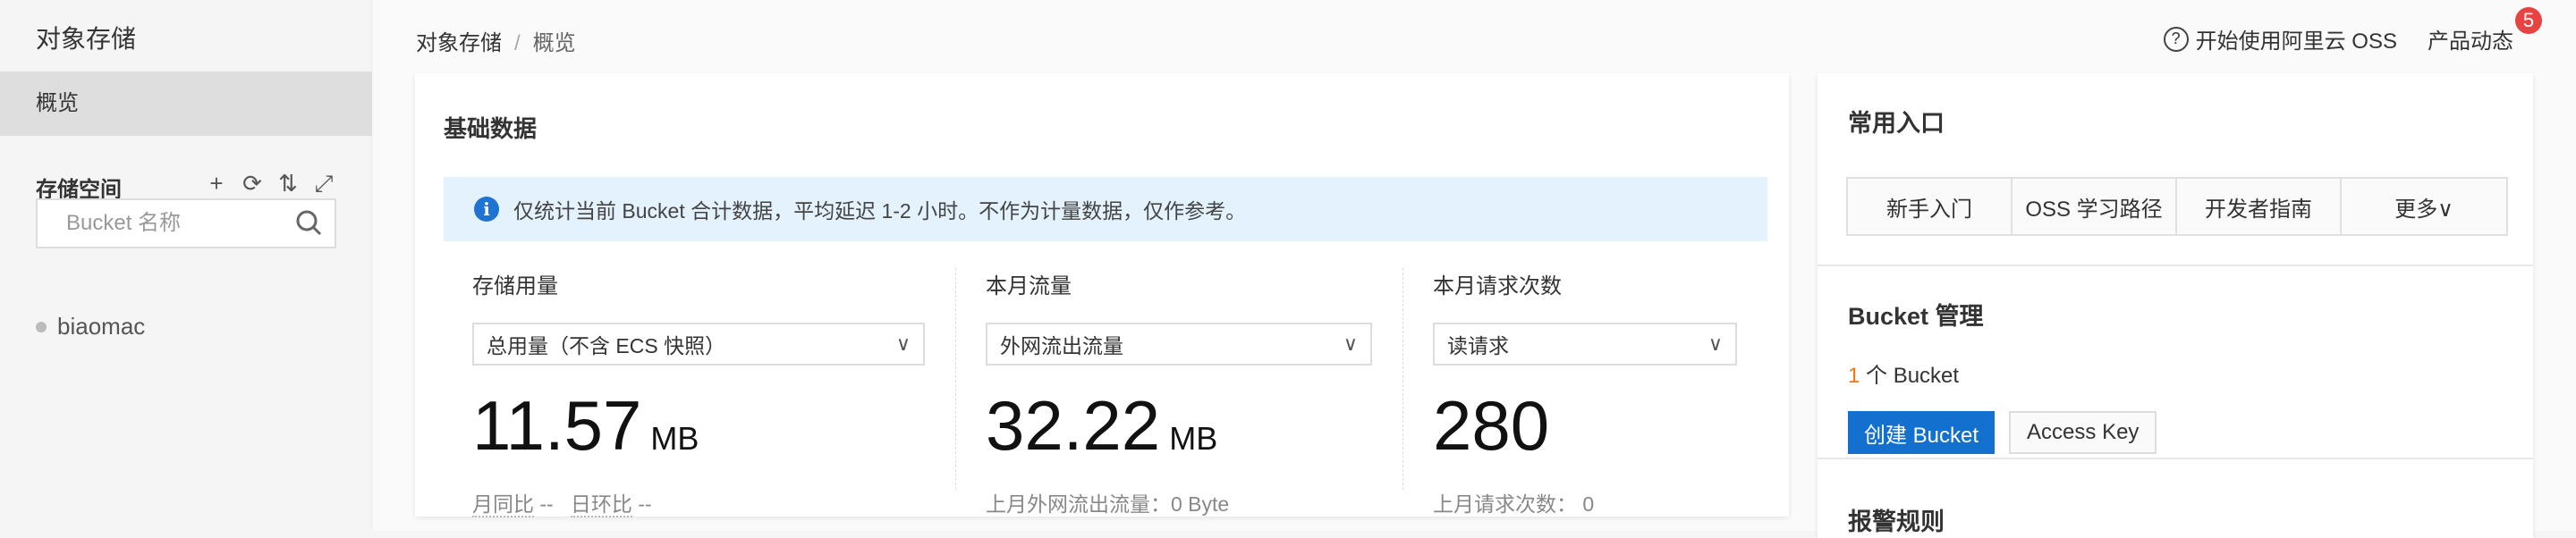  Describe the element at coordinates (1179, 344) in the screenshot. I see `traffic-select: 外网流出流量 ∨` at that location.